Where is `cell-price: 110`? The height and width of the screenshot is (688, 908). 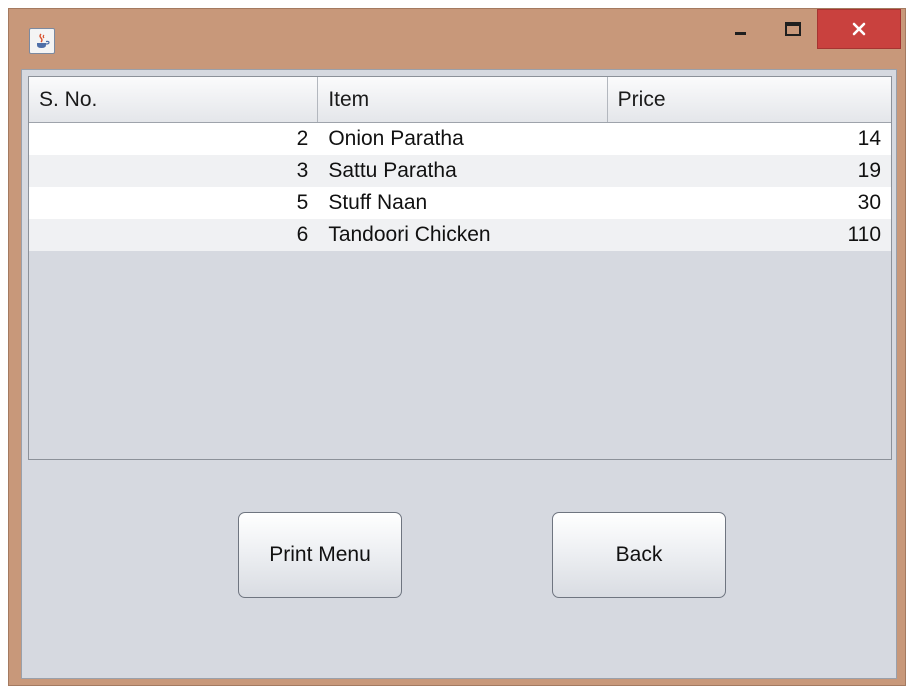 cell-price: 110 is located at coordinates (864, 234).